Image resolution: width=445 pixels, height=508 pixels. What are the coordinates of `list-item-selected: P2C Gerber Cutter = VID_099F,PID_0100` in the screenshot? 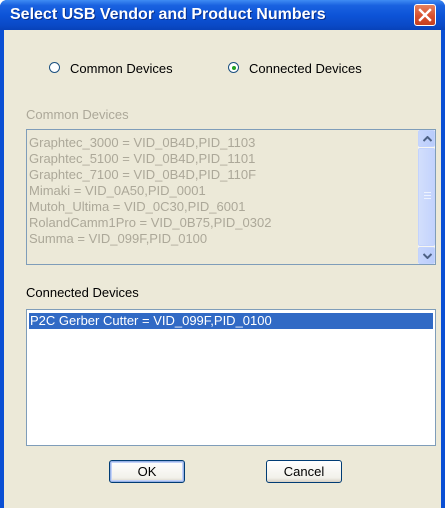 It's located at (231, 321).